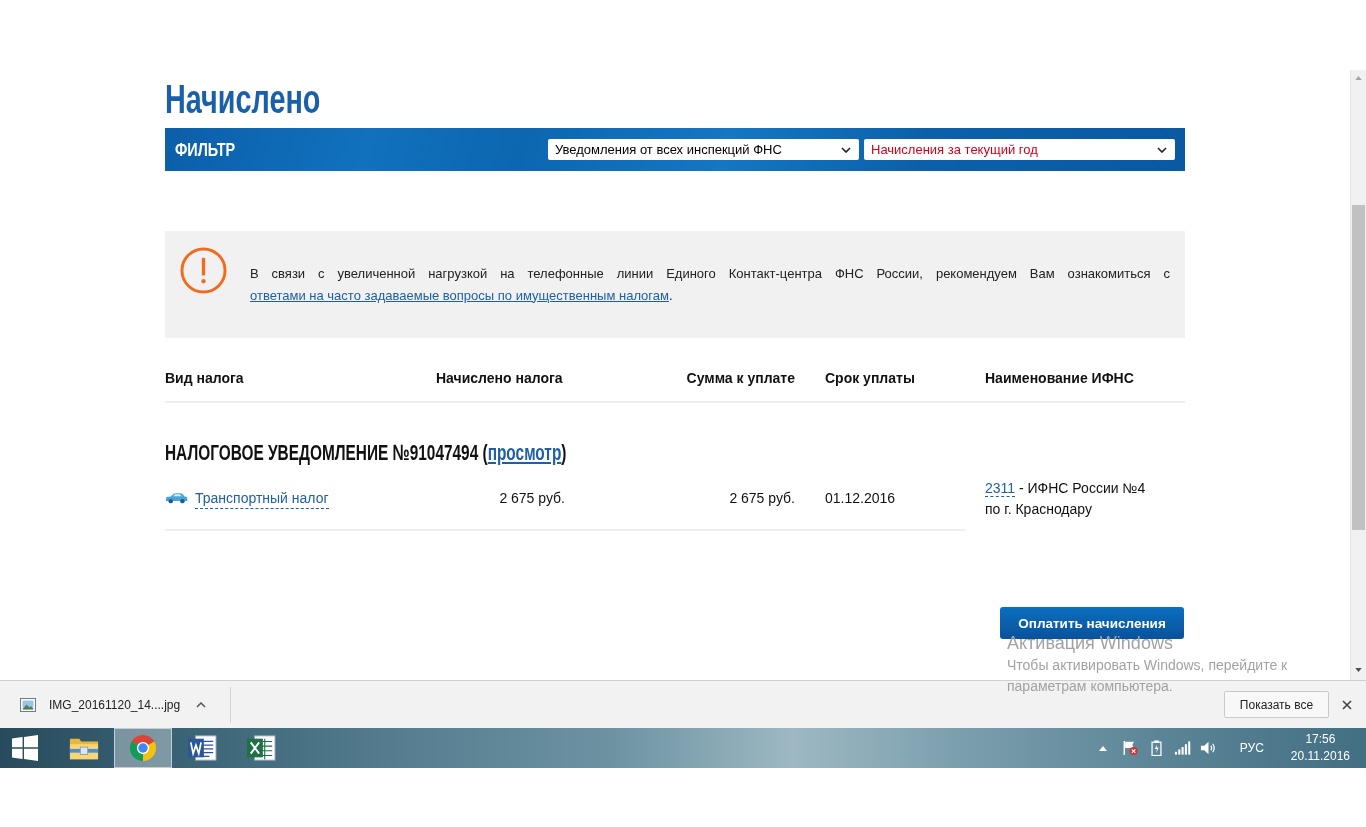  I want to click on windows-logo-icon, so click(25, 748).